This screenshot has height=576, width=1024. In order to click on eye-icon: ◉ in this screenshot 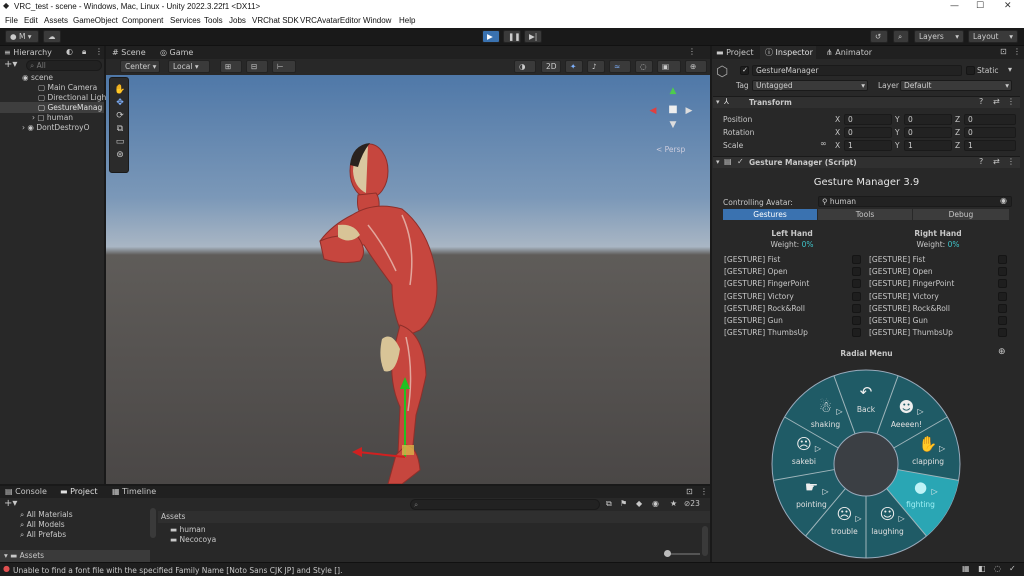, I will do `click(655, 504)`.